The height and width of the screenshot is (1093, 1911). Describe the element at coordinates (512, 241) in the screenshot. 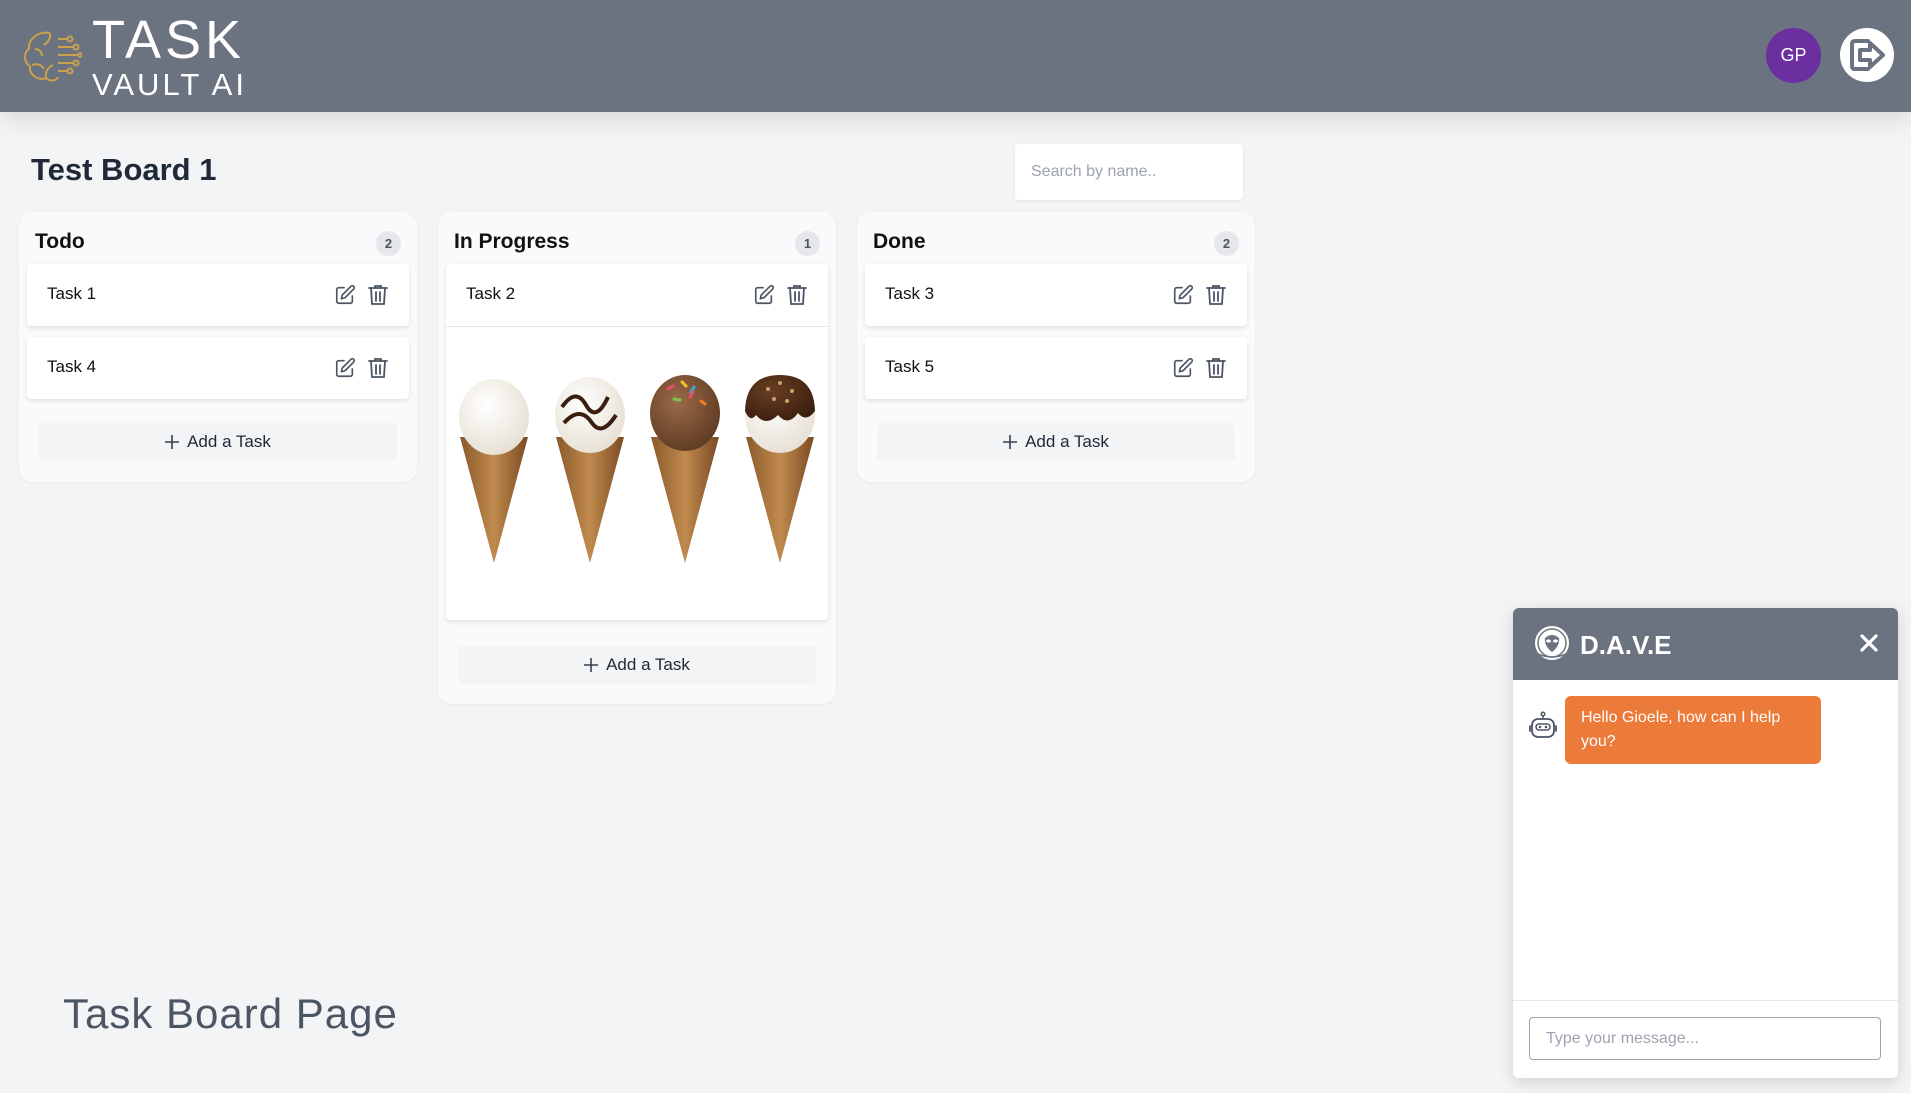

I see `column-title: In Progress` at that location.